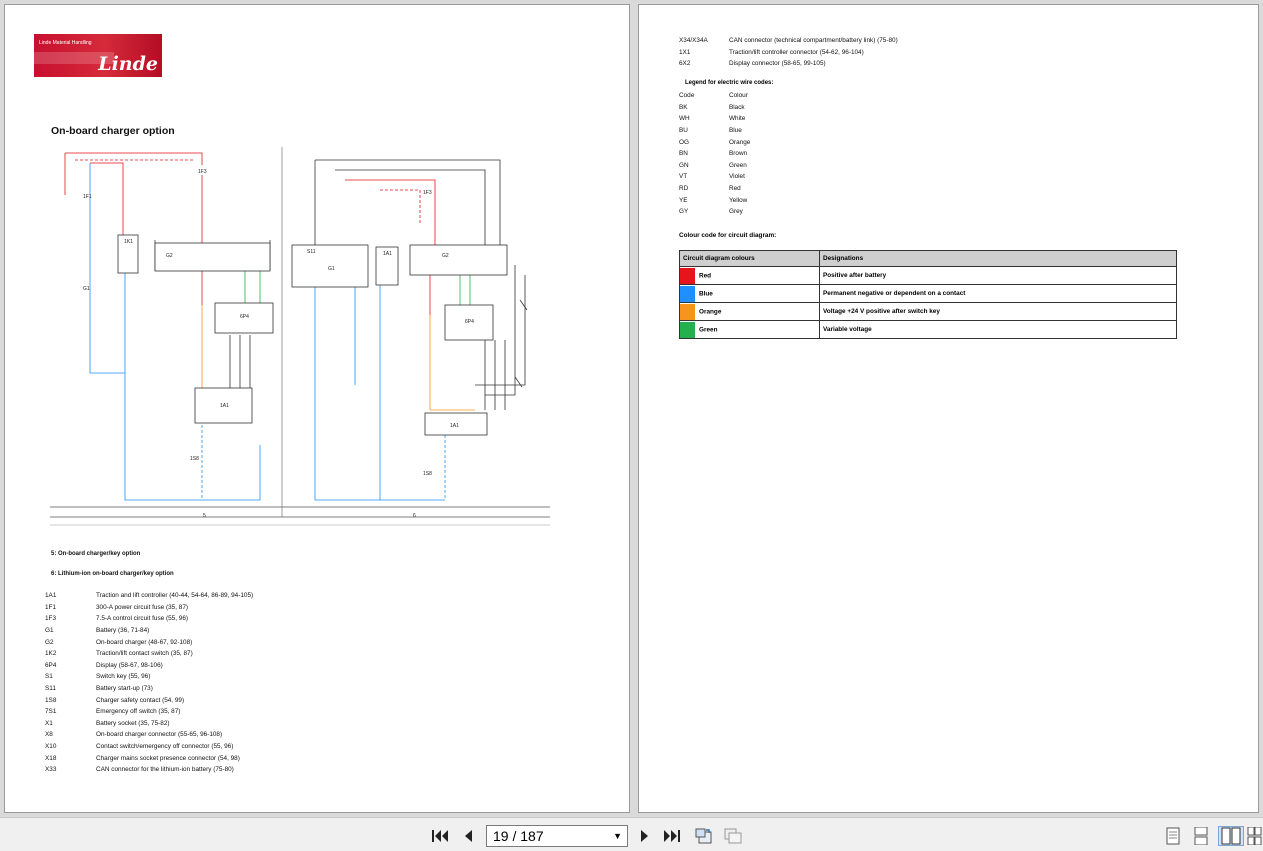  I want to click on rotate-view-icon, so click(703, 836).